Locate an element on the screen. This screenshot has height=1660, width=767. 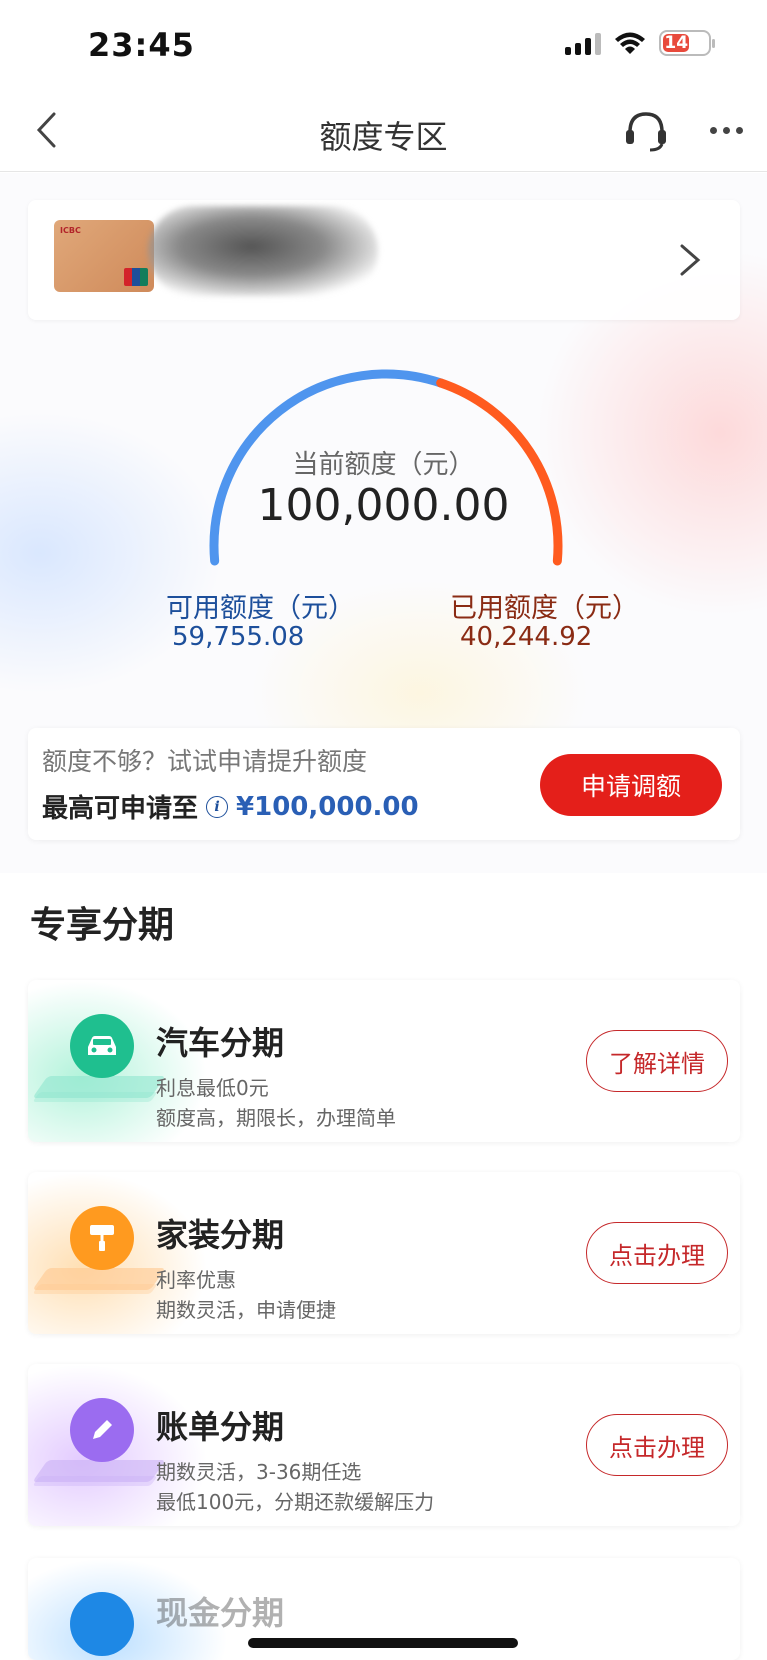
car-icon is located at coordinates (102, 1046).